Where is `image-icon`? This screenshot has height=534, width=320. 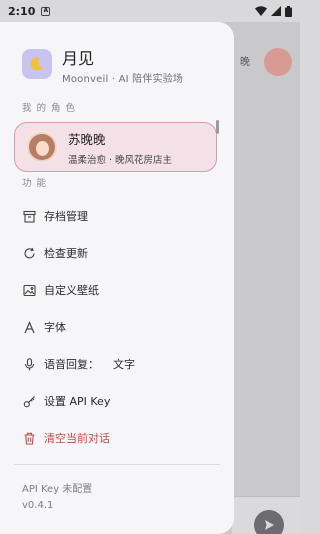
image-icon is located at coordinates (29, 290).